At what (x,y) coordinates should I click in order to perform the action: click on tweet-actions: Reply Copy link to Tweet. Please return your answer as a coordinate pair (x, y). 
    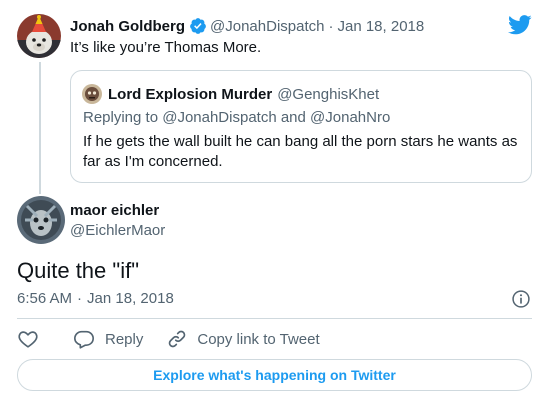
    Looking at the image, I should click on (168, 339).